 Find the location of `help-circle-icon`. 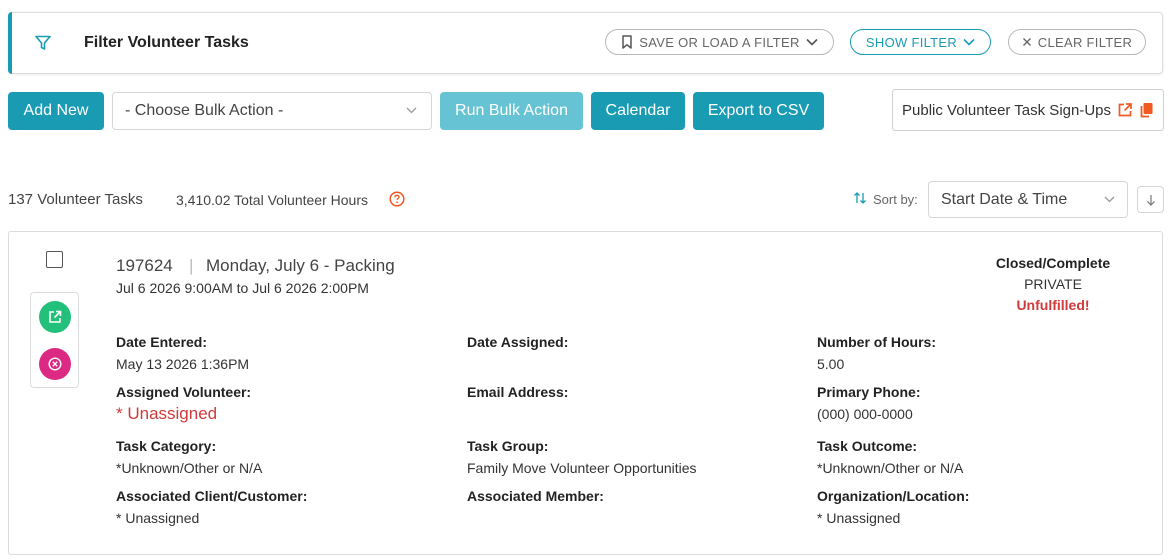

help-circle-icon is located at coordinates (397, 201).